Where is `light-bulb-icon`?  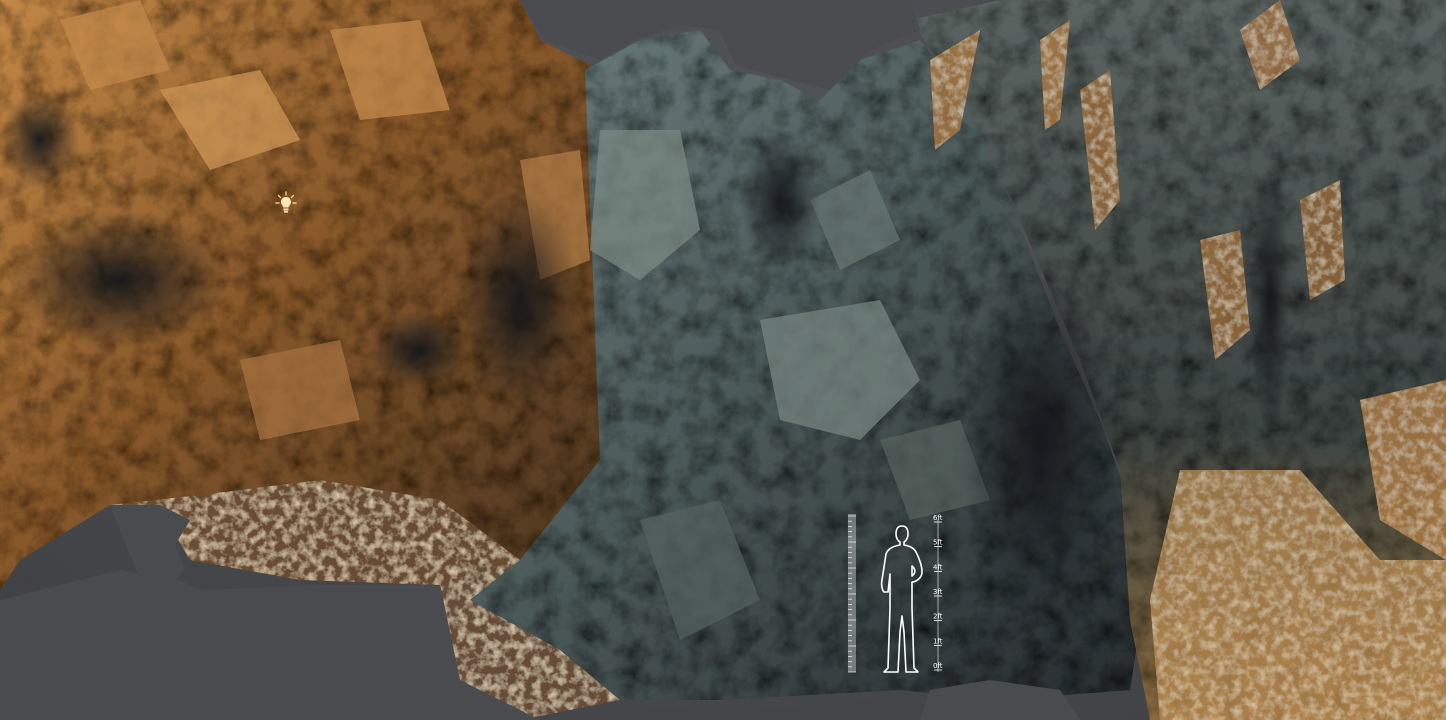
light-bulb-icon is located at coordinates (286, 204).